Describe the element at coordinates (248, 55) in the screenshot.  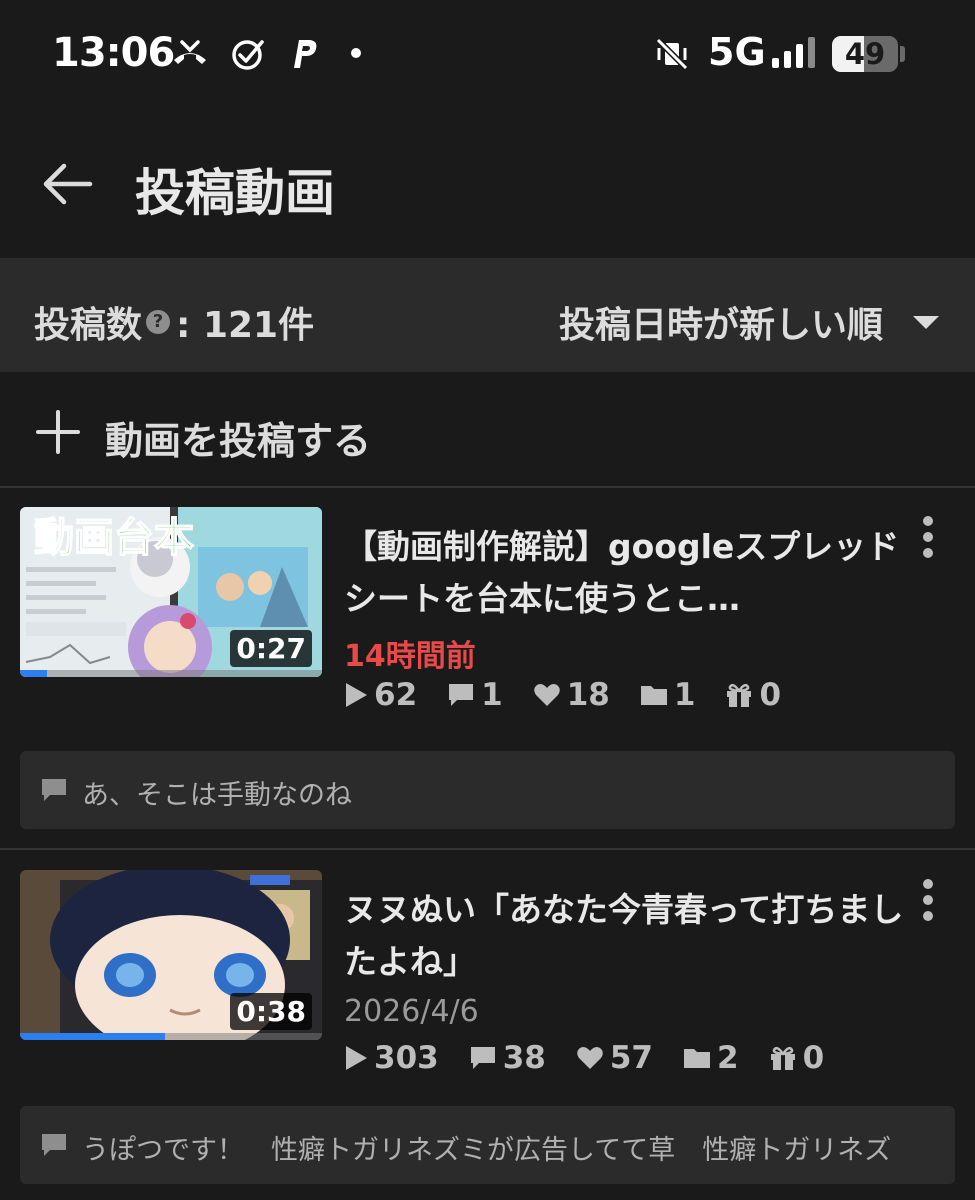
I see `check-circle-icon` at that location.